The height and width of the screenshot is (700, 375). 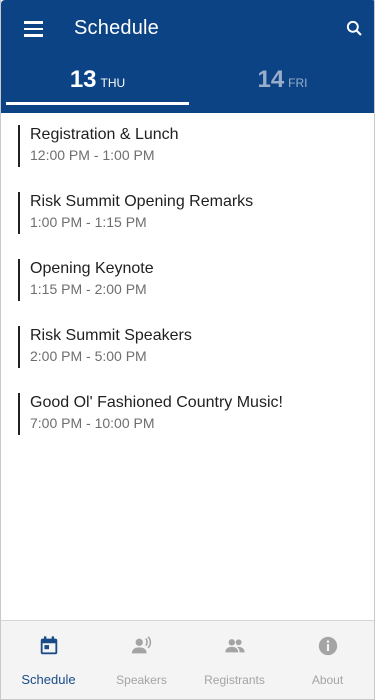 What do you see at coordinates (92, 423) in the screenshot?
I see `event-time: 7:00 PM - 10:00 PM` at bounding box center [92, 423].